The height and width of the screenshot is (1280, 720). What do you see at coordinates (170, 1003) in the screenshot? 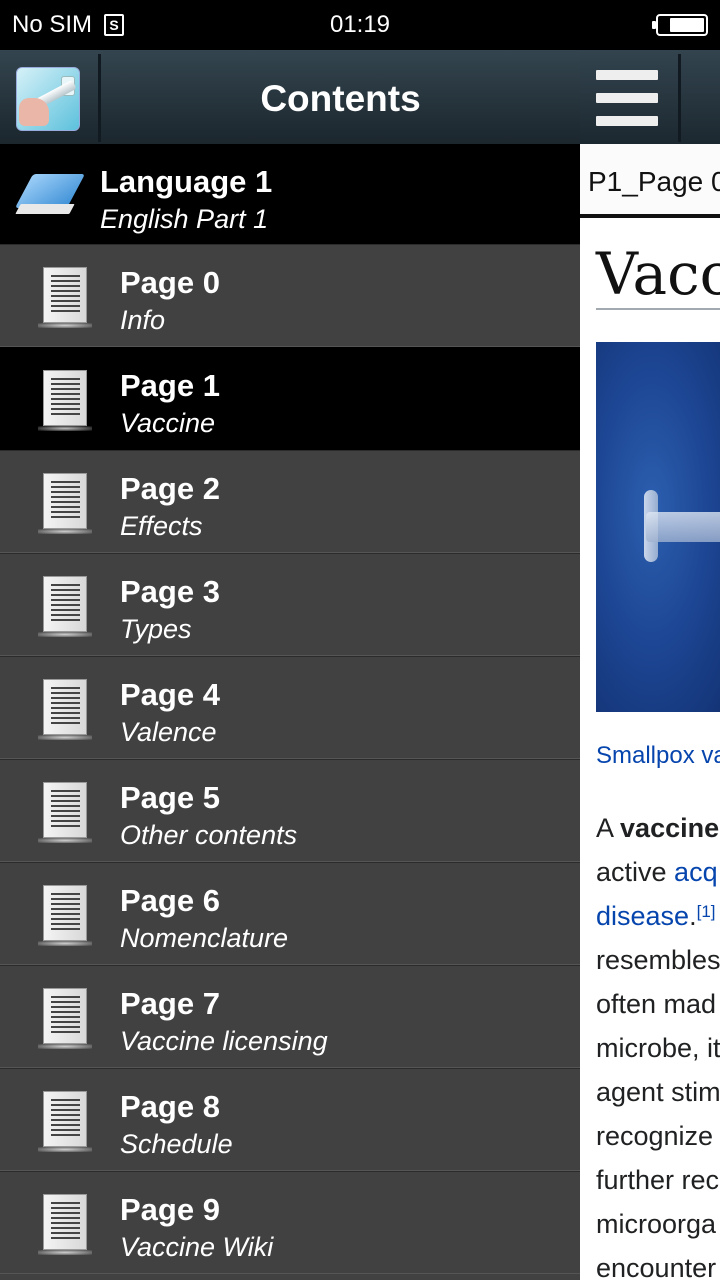
I see `page-item-title: Page 7` at bounding box center [170, 1003].